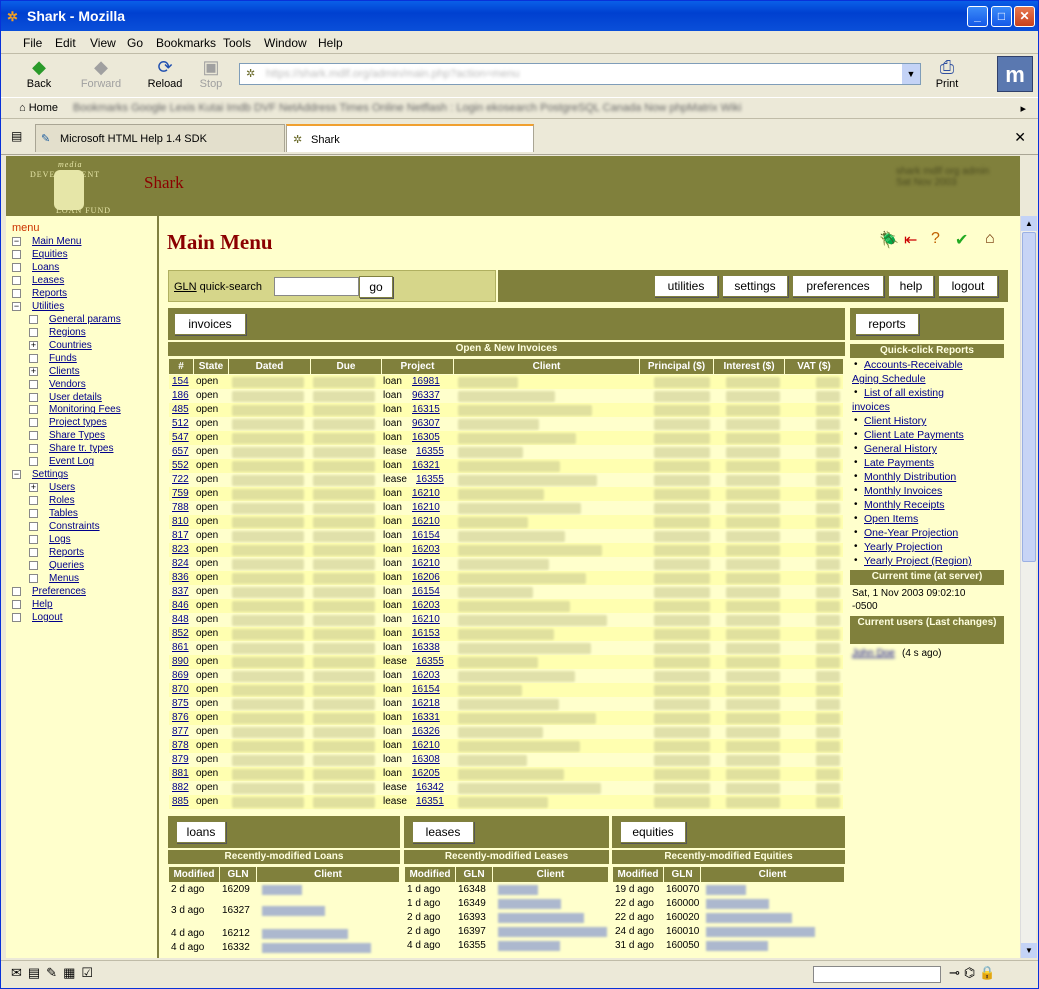  Describe the element at coordinates (101, 73) in the screenshot. I see `forward-button: ◆ Forward` at that location.